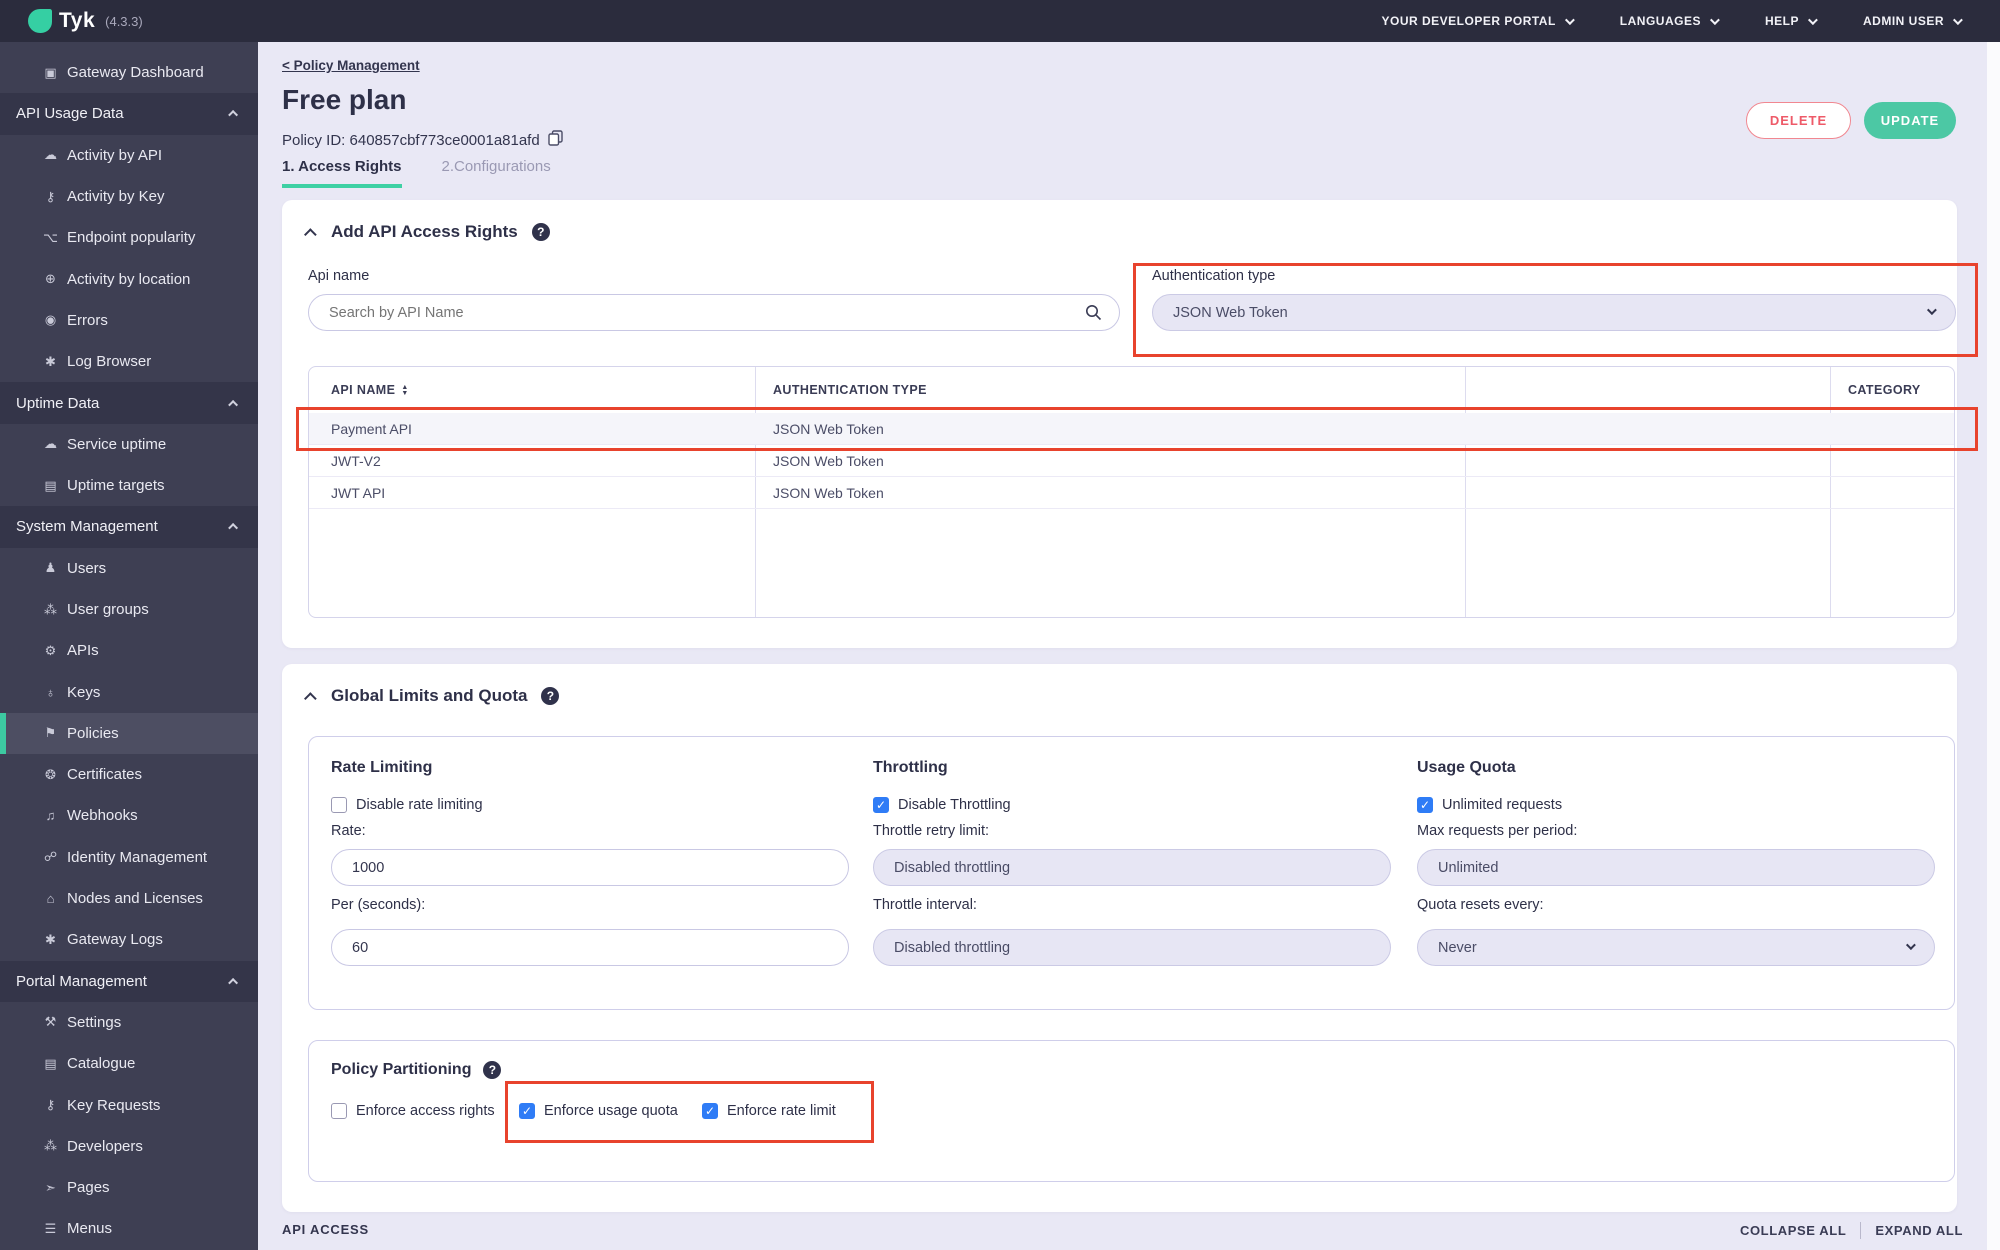 This screenshot has height=1250, width=2000. What do you see at coordinates (129, 320) in the screenshot?
I see `sidebar-item-errors: ◉ Errors` at bounding box center [129, 320].